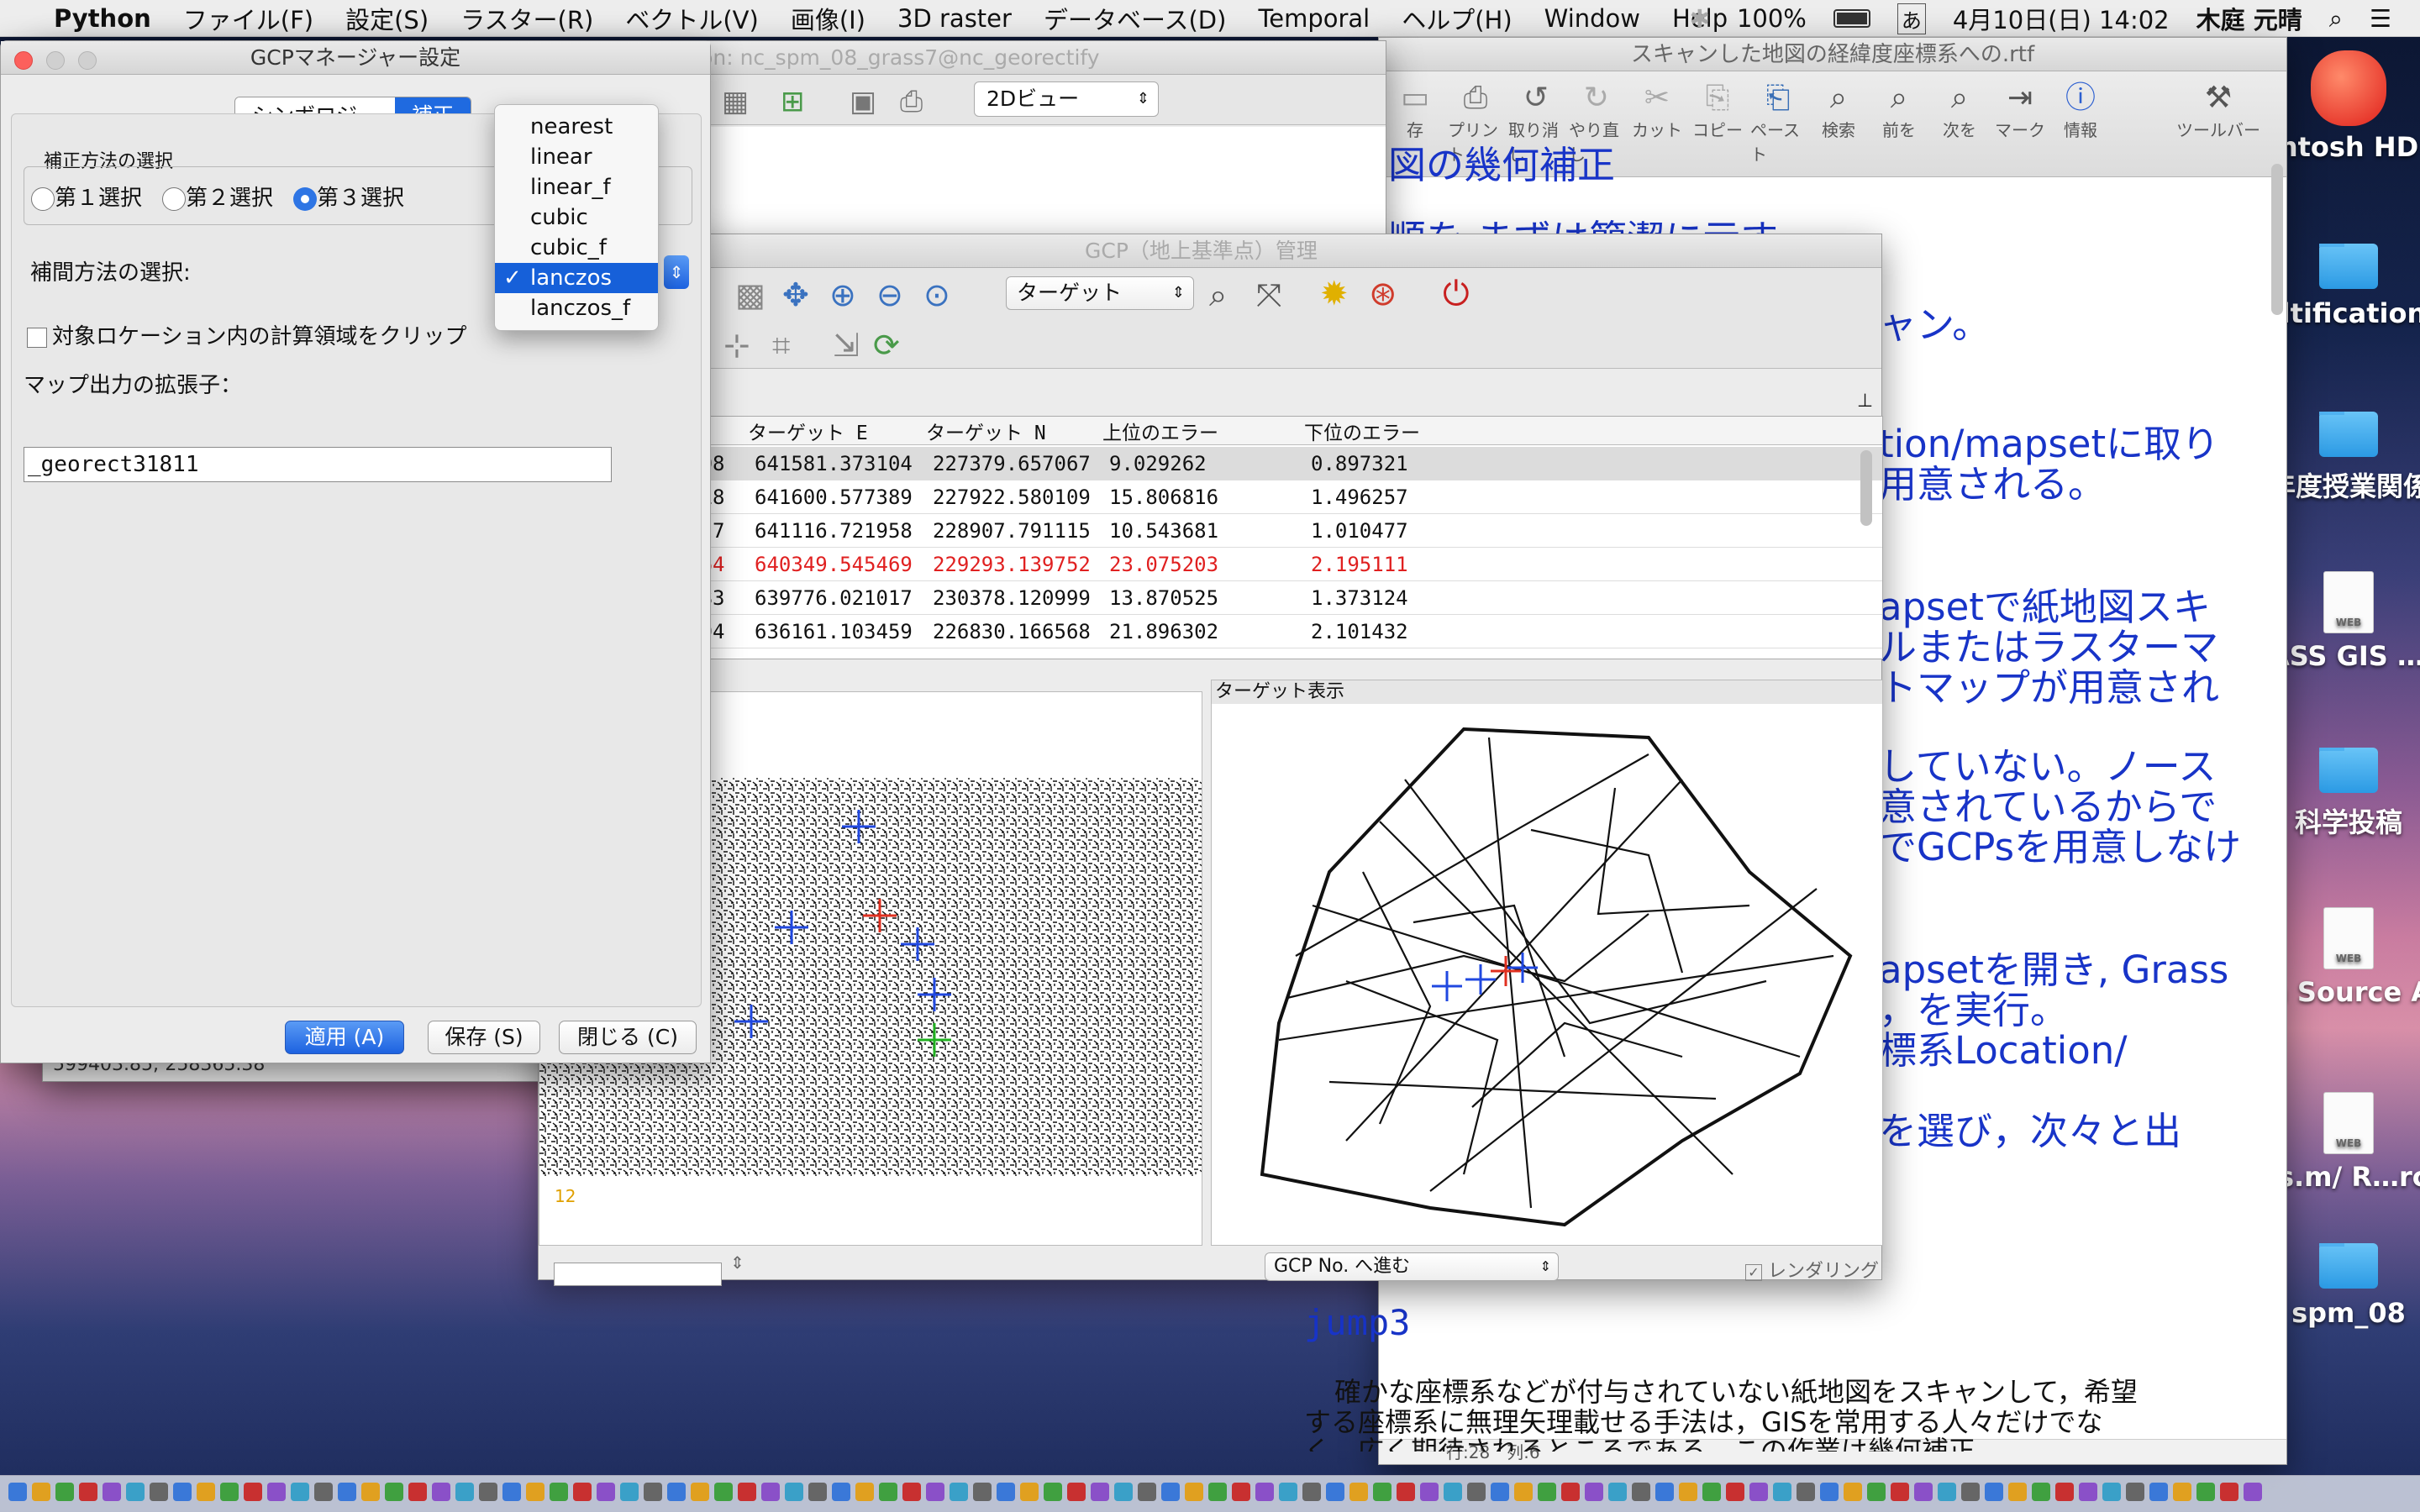 The width and height of the screenshot is (2420, 1512). What do you see at coordinates (2344, 957) in the screenshot?
I see `desktop-webarchive-2: WEB n Source A…rchive` at bounding box center [2344, 957].